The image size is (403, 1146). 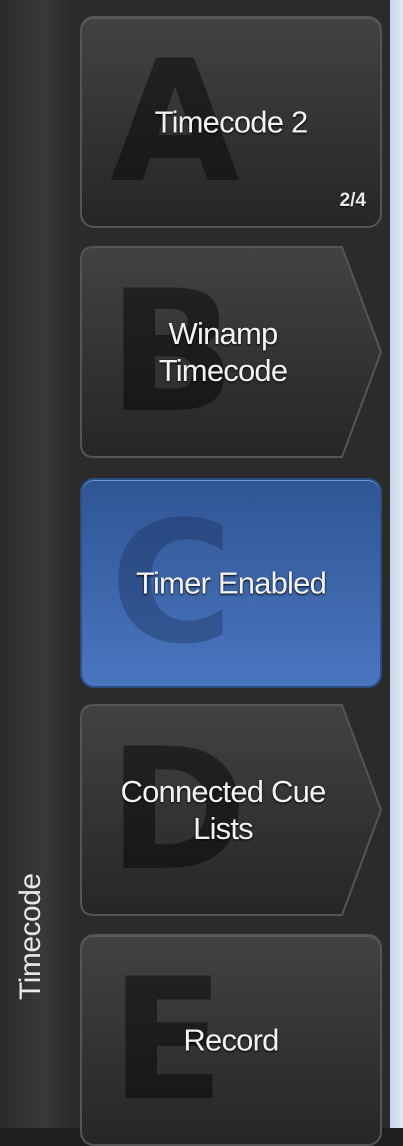 I want to click on toolbar-title: Timecode, so click(x=30, y=936).